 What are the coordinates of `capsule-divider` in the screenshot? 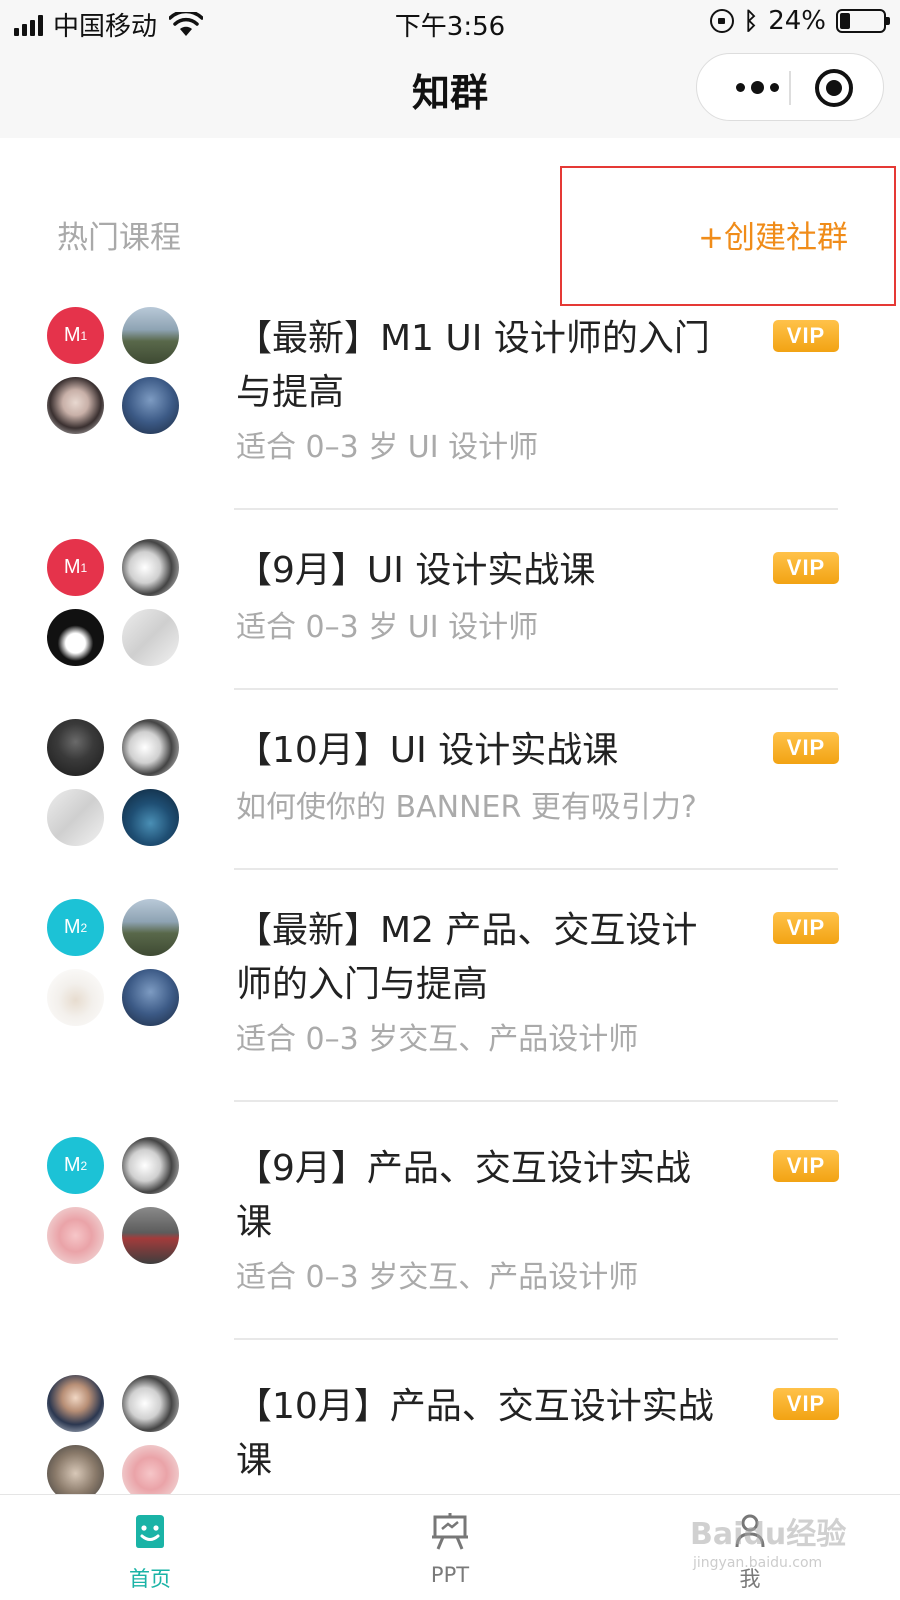 It's located at (790, 88).